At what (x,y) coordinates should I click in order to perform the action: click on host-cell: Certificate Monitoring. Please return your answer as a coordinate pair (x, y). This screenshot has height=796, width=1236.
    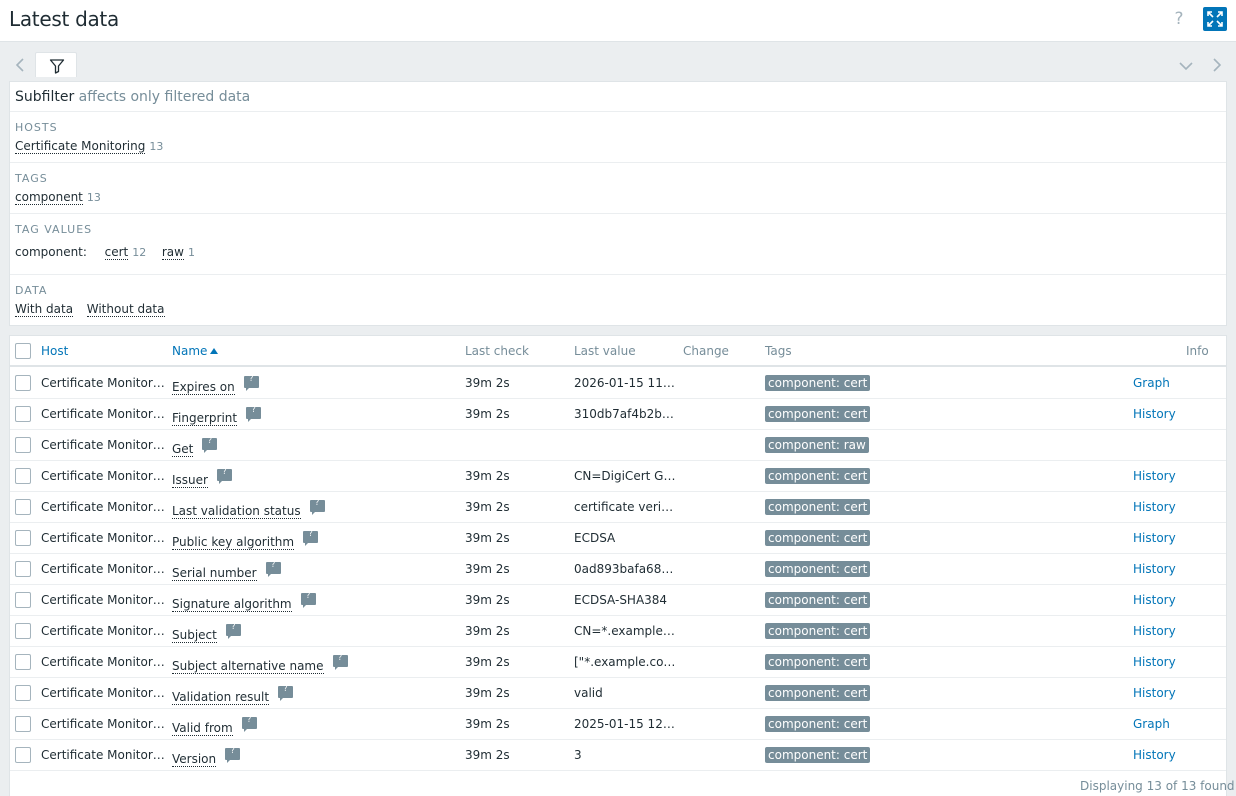
    Looking at the image, I should click on (103, 445).